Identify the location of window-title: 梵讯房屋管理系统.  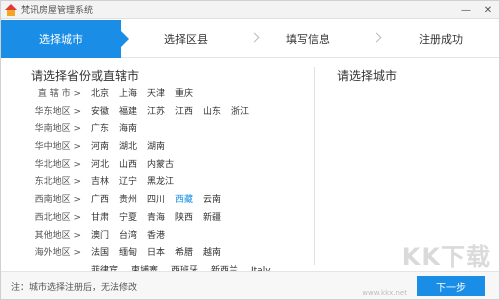
(57, 11).